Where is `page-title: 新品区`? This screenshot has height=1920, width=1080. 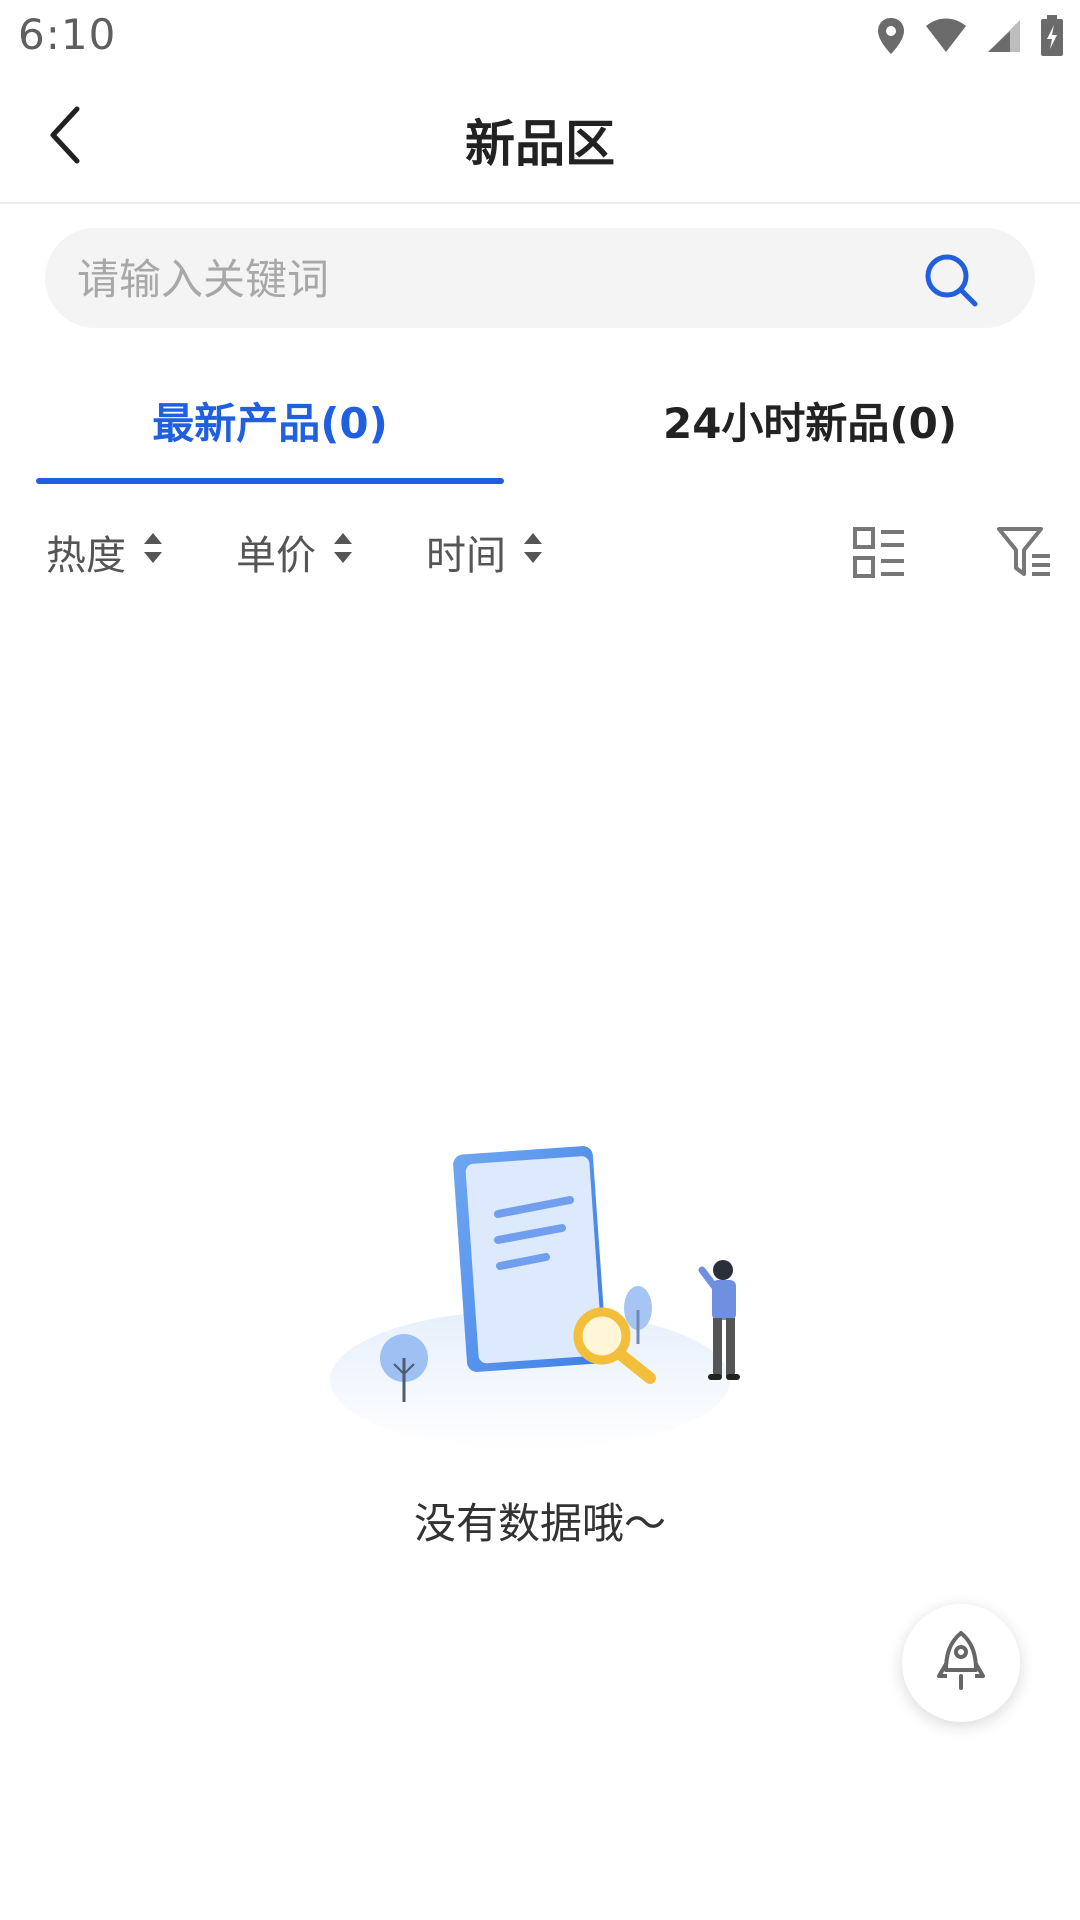
page-title: 新品区 is located at coordinates (540, 144).